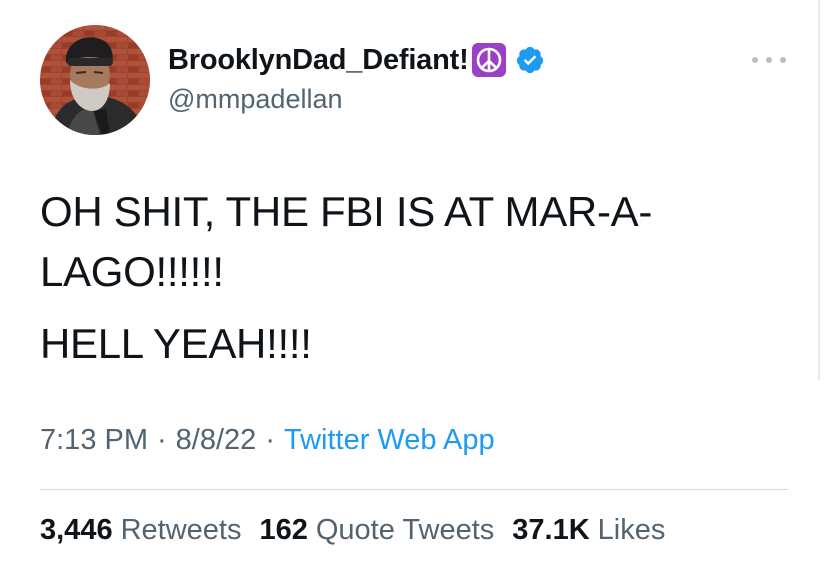 Image resolution: width=828 pixels, height=568 pixels. Describe the element at coordinates (318, 60) in the screenshot. I see `display-name: BrooklynDad_Defiant!` at that location.